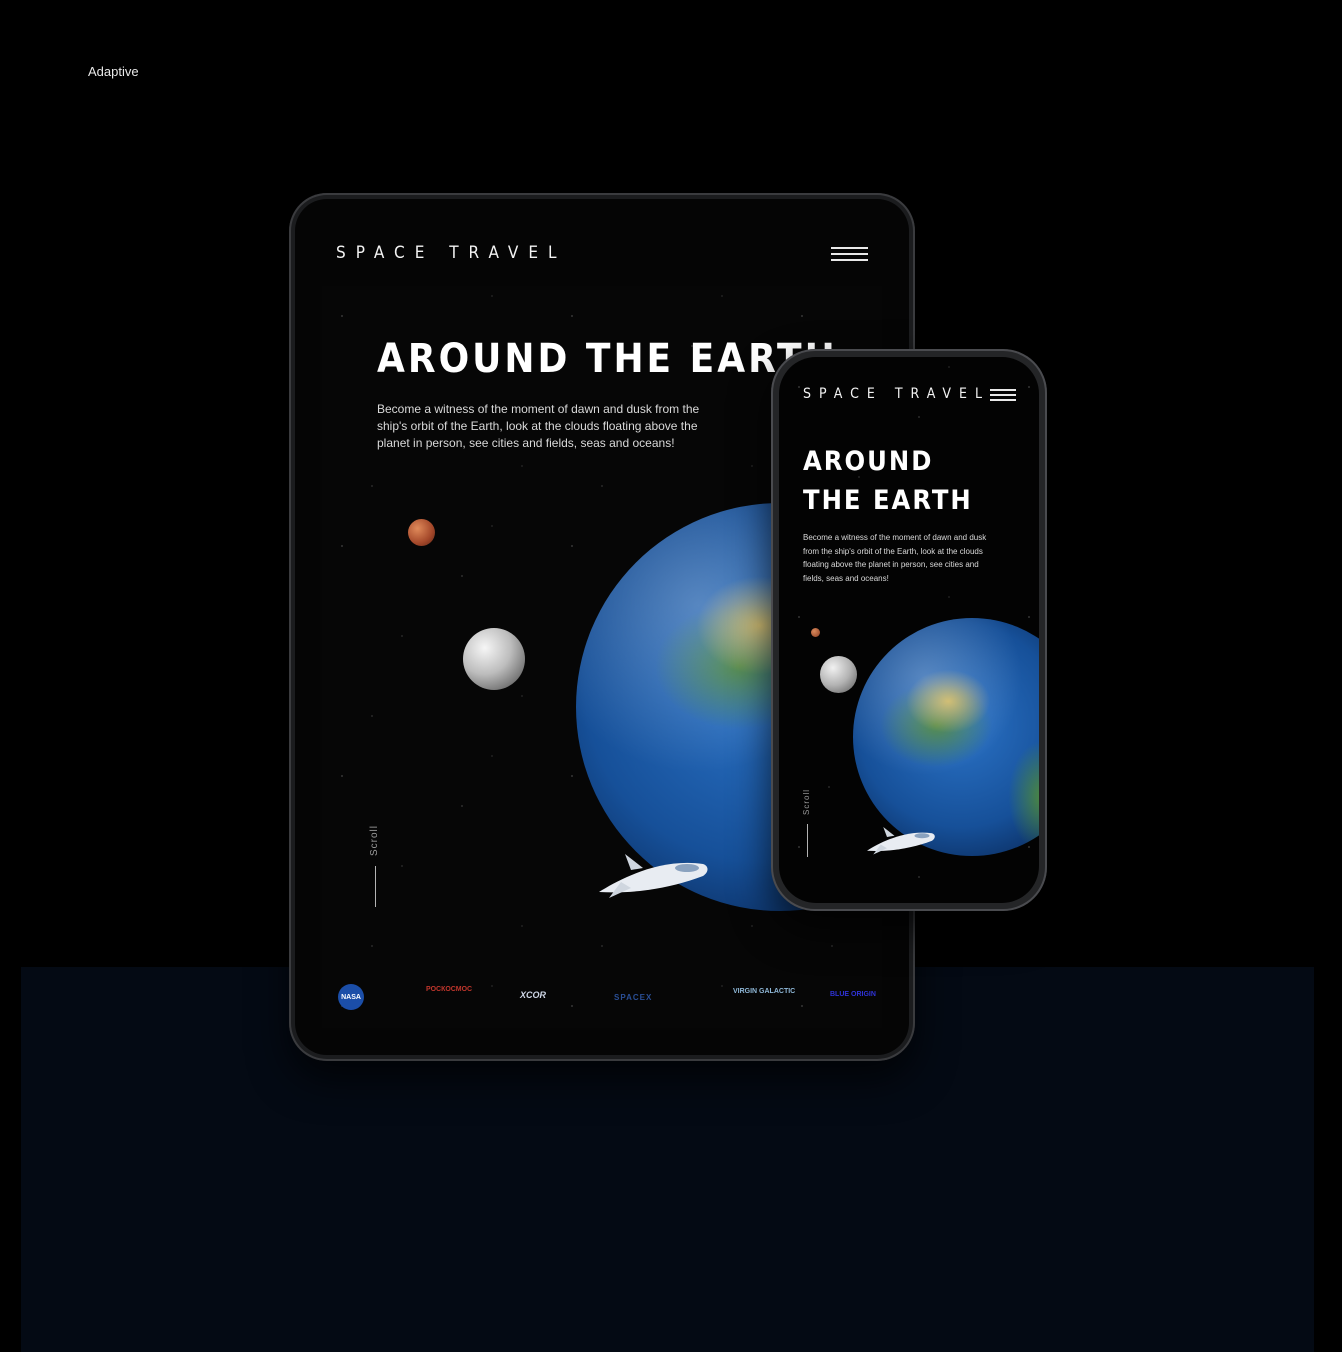  What do you see at coordinates (849, 256) in the screenshot?
I see `hamburger-menu-icon` at bounding box center [849, 256].